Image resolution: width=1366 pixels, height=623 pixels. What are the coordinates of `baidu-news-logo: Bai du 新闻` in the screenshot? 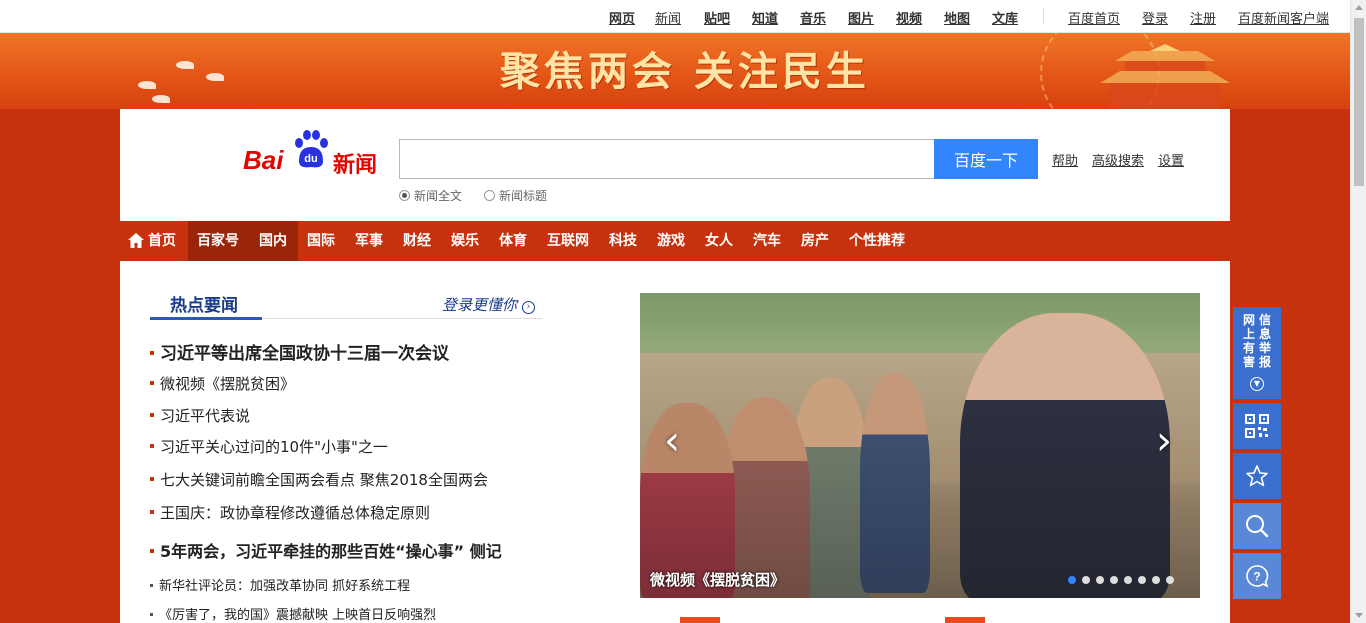 It's located at (313, 152).